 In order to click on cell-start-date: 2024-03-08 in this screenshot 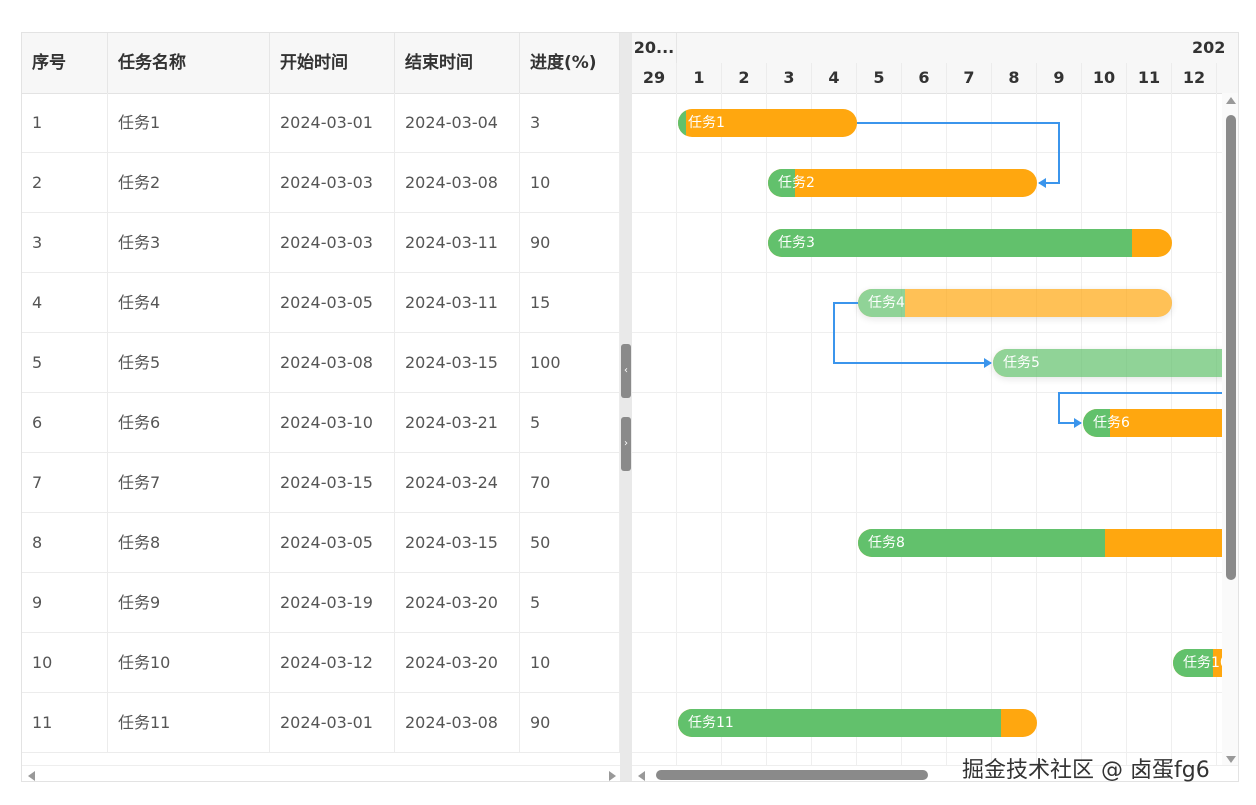, I will do `click(332, 362)`.